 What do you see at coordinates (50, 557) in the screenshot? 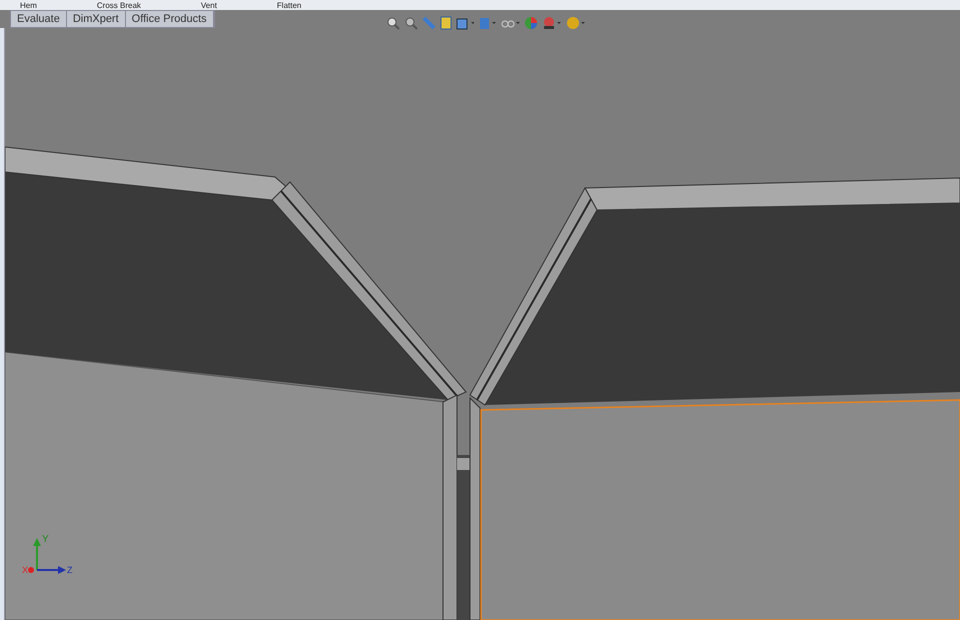
I see `axis-triad-drawing: Y X Z` at bounding box center [50, 557].